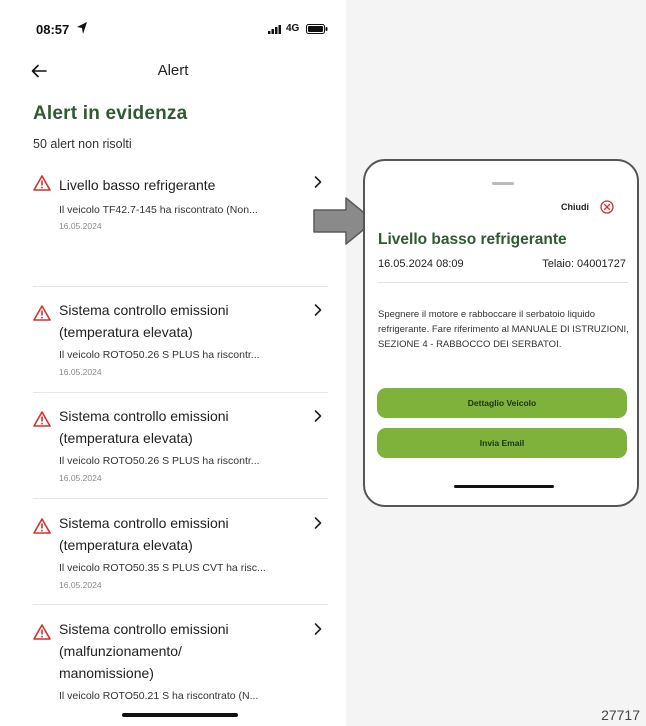  Describe the element at coordinates (472, 239) in the screenshot. I see `detail-title: Livello basso refrigerante` at that location.